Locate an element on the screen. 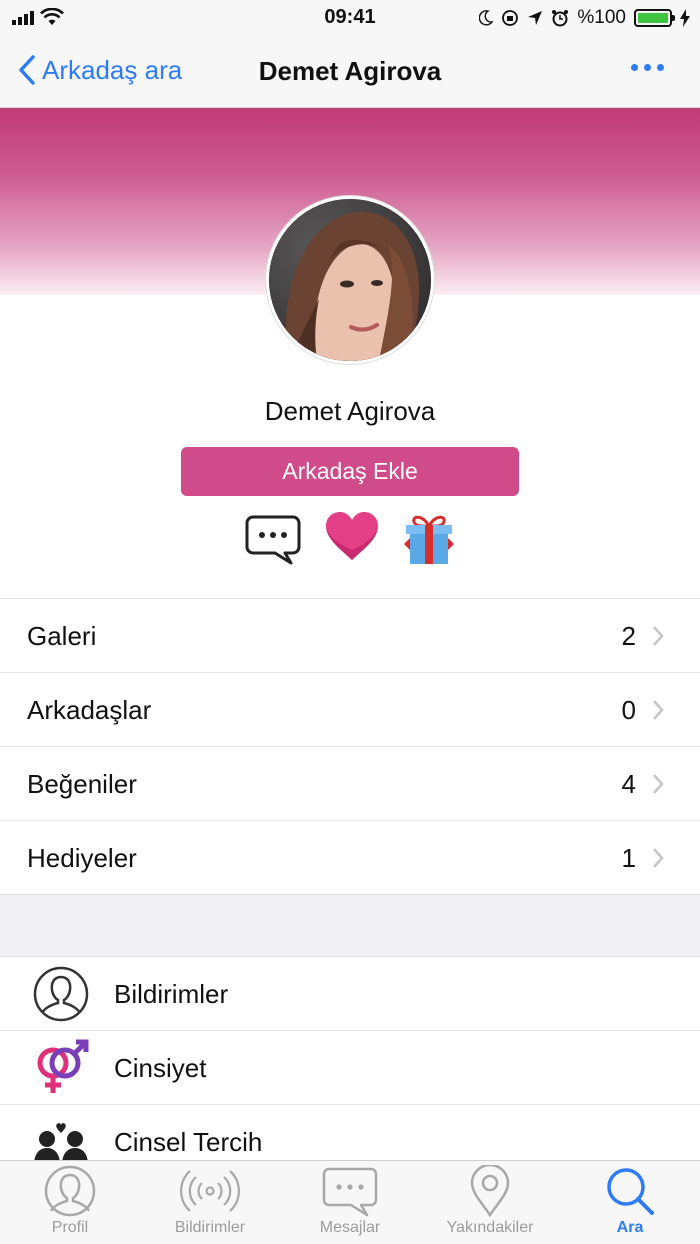  gender-symbols-icon is located at coordinates (63, 1066).